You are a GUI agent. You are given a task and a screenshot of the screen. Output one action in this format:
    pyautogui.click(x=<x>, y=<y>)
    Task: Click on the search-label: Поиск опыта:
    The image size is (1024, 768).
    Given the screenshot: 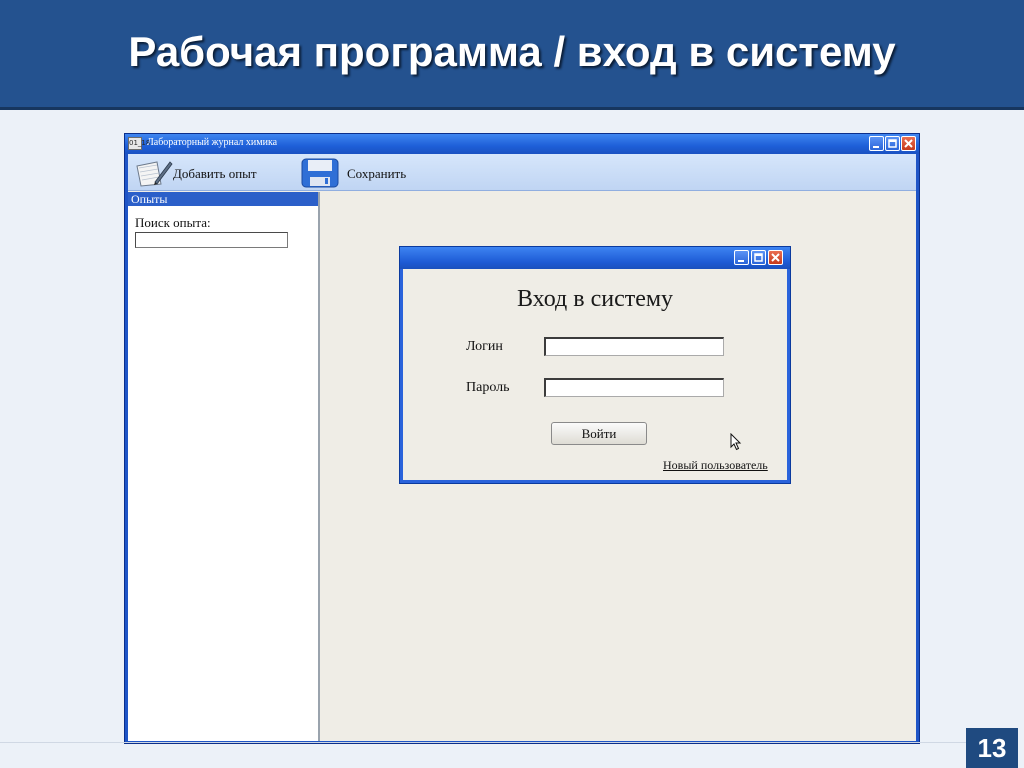 What is the action you would take?
    pyautogui.click(x=173, y=222)
    